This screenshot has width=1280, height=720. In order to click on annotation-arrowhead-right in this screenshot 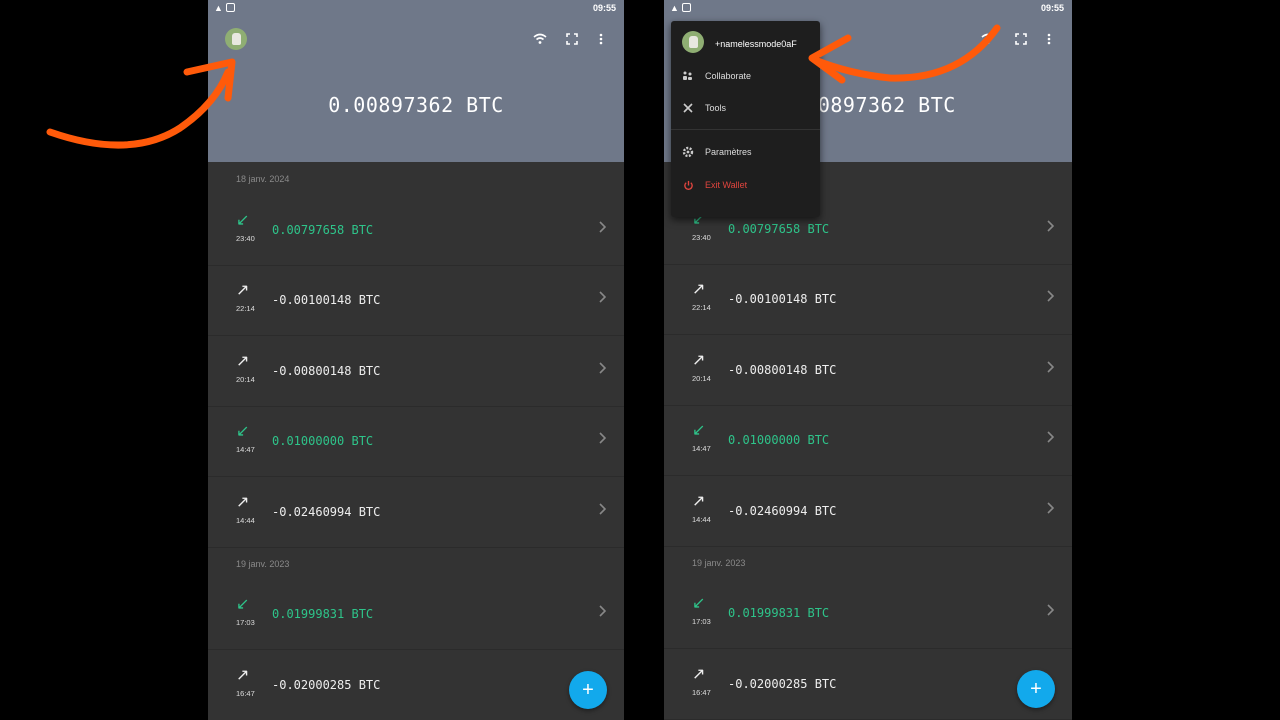, I will do `click(830, 59)`.